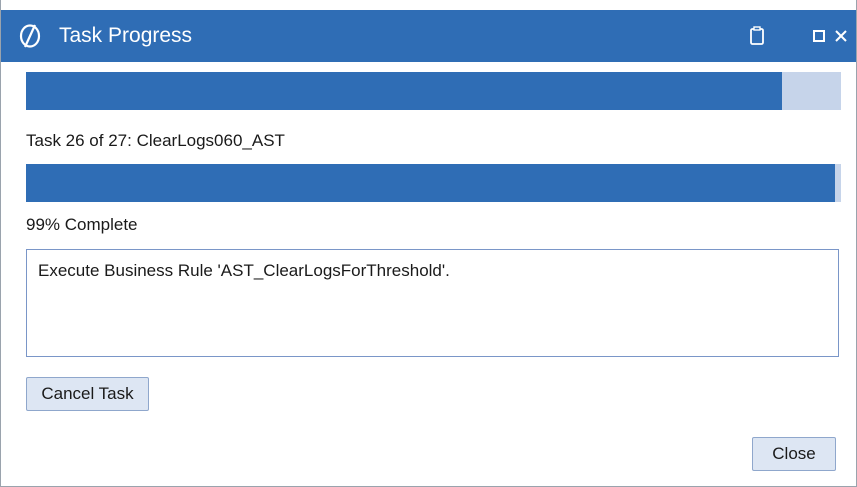 This screenshot has width=857, height=487. I want to click on app-logo-icon, so click(31, 36).